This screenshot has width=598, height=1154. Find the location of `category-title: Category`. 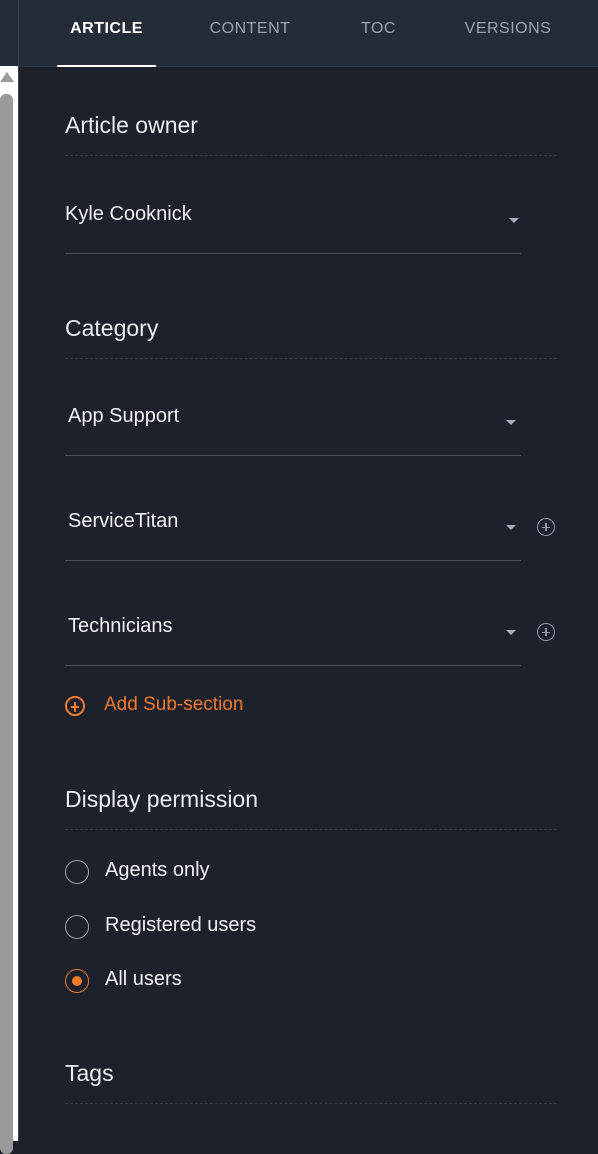

category-title: Category is located at coordinates (112, 328).